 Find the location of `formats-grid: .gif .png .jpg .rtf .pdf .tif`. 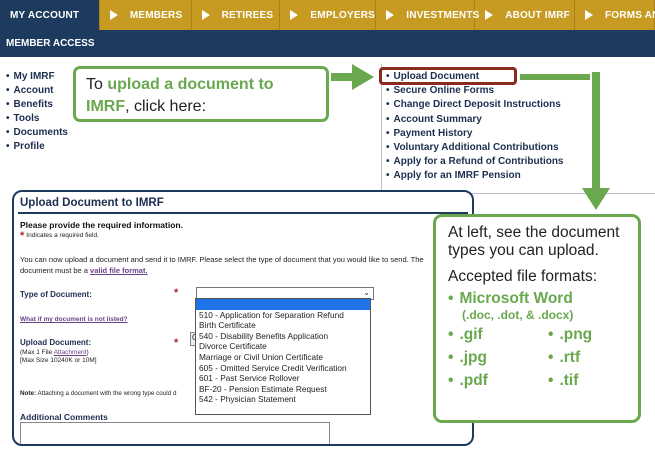

formats-grid: .gif .png .jpg .rtf .pdf .tif is located at coordinates (543, 358).